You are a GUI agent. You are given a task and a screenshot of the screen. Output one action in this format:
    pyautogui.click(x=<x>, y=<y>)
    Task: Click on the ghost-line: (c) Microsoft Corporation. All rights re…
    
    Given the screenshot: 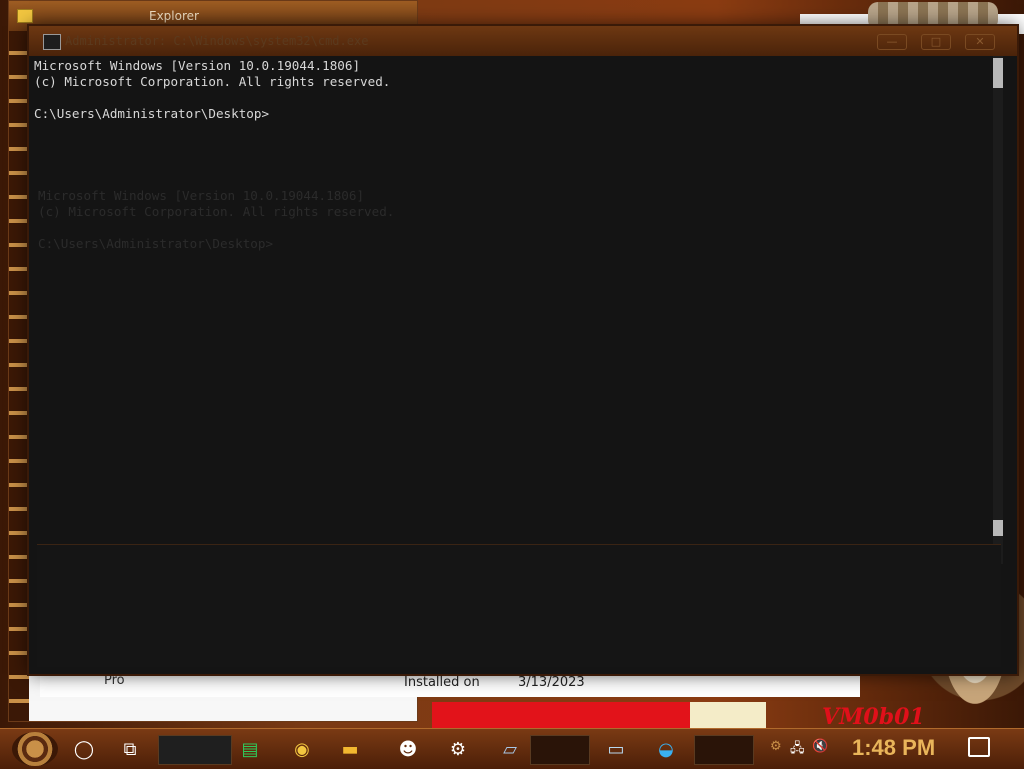 What is the action you would take?
    pyautogui.click(x=216, y=211)
    